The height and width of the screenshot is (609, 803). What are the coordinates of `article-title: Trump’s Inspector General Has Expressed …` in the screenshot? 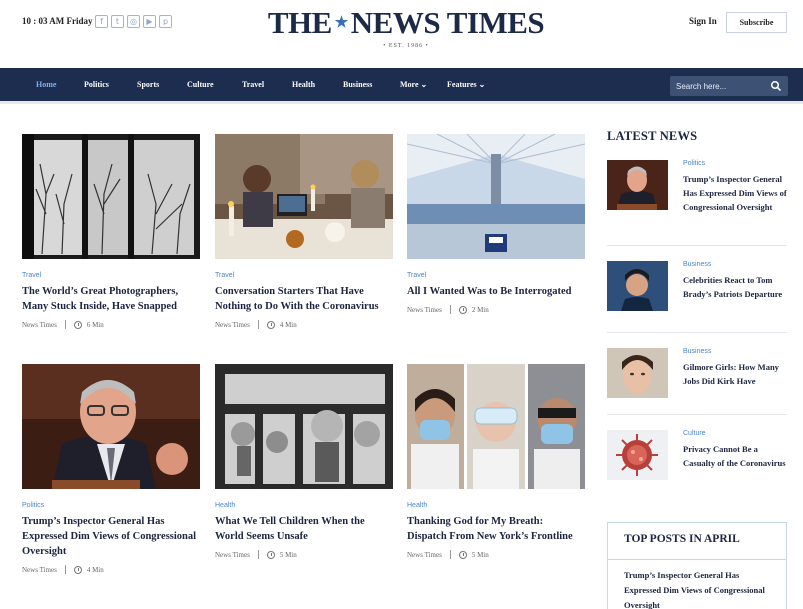 It's located at (111, 536).